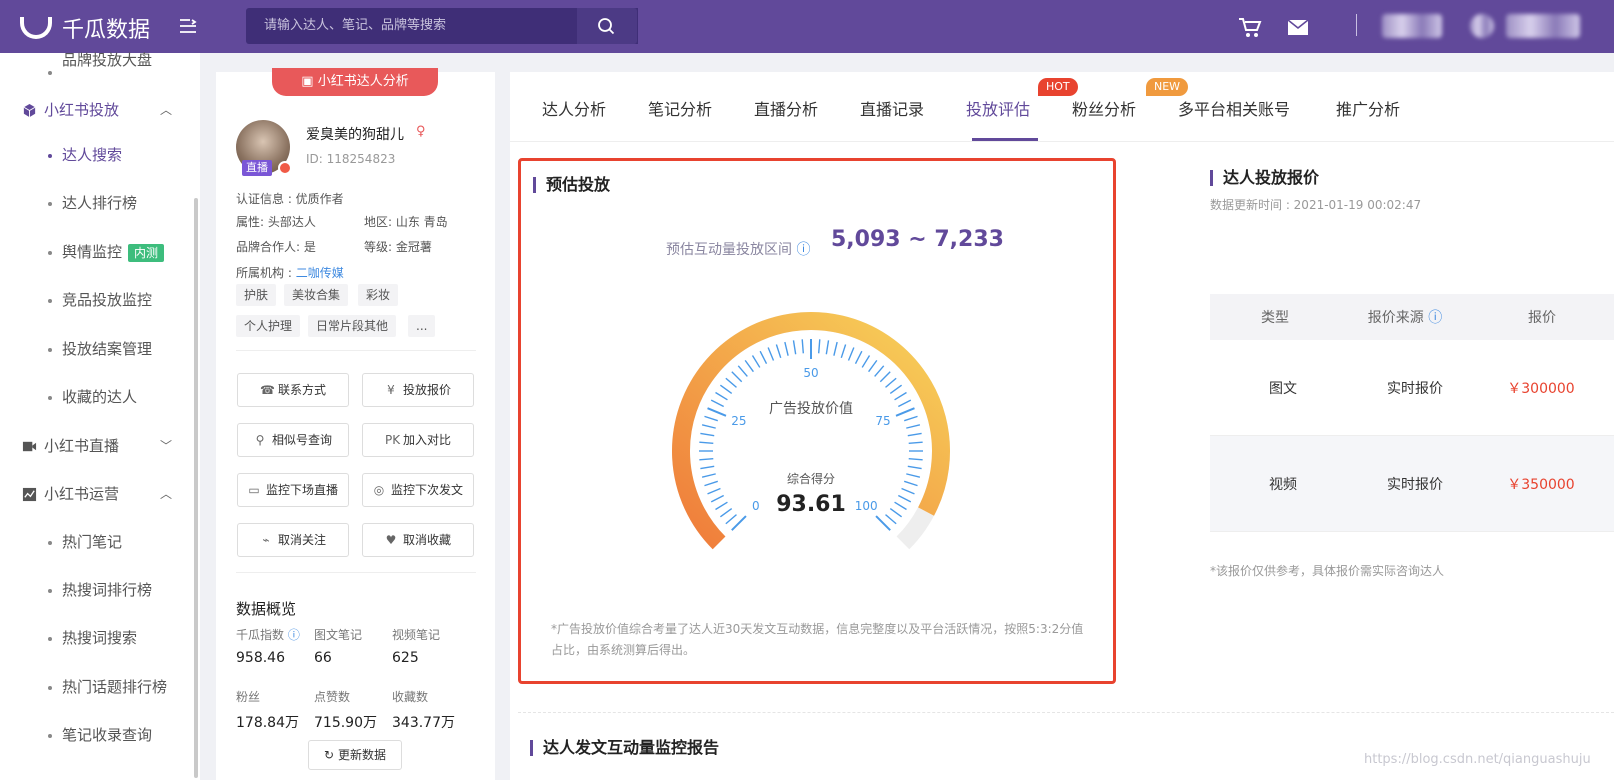 This screenshot has height=780, width=1614. I want to click on sidebar-group-xhs-ads: 小红书投放 ︿, so click(95, 110).